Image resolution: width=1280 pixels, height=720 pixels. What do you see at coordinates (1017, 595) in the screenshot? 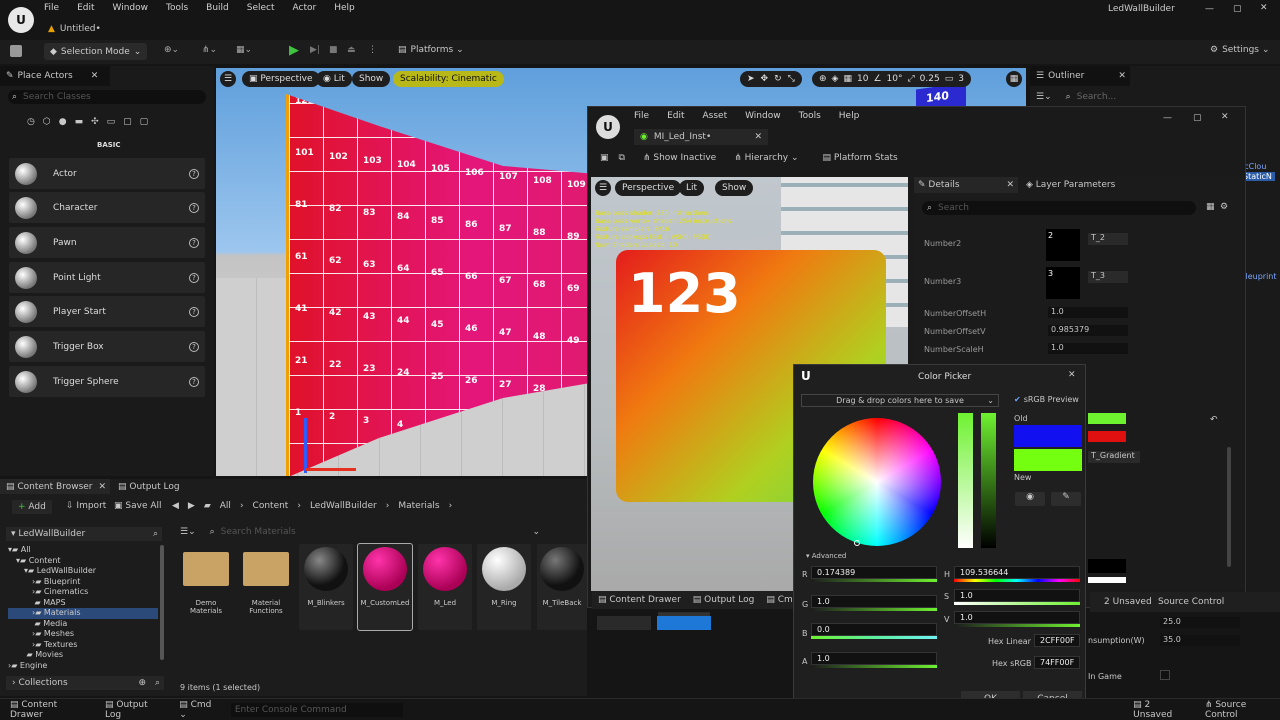
I see `s-slider: 1.0` at bounding box center [1017, 595].